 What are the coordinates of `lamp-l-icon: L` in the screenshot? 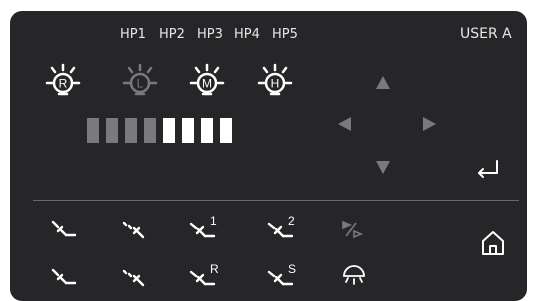 It's located at (140, 79).